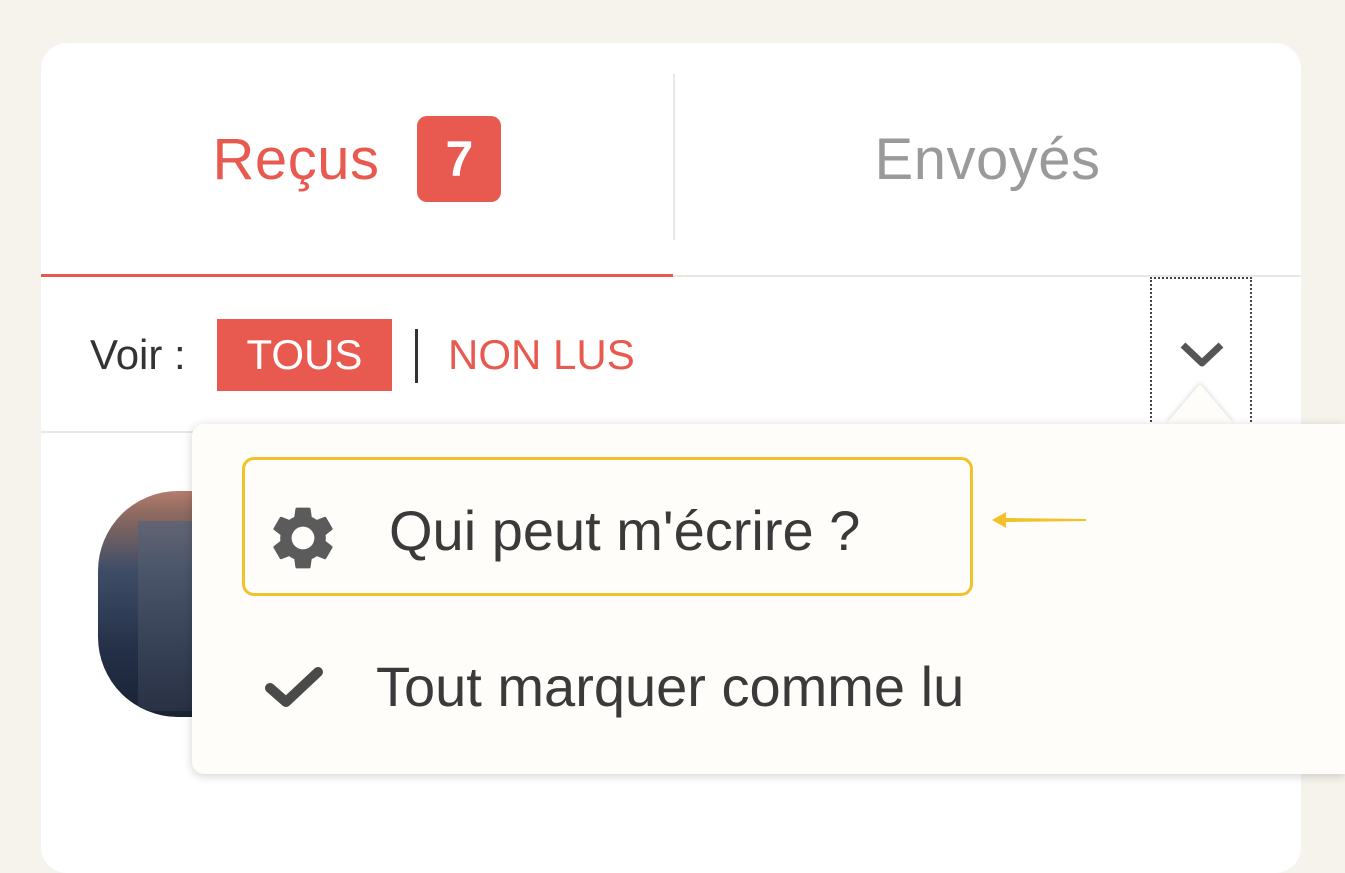 The image size is (1345, 873). I want to click on gear-icon, so click(303, 540).